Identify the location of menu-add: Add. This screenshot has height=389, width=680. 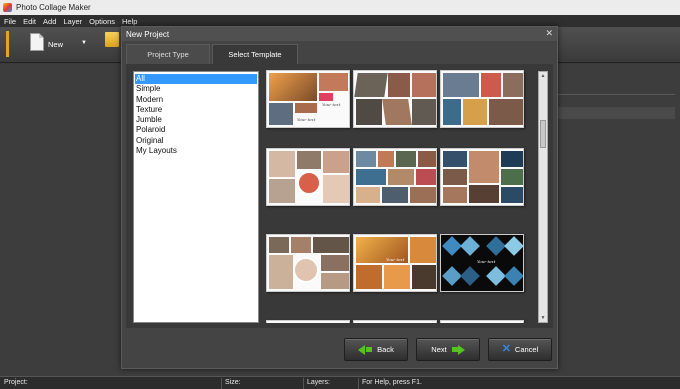
(49, 21).